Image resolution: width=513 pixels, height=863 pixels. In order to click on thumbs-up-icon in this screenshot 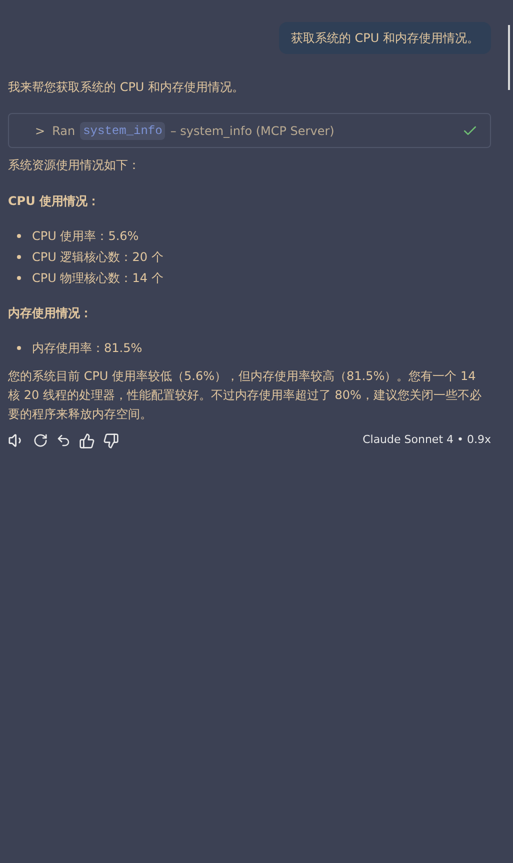, I will do `click(87, 440)`.